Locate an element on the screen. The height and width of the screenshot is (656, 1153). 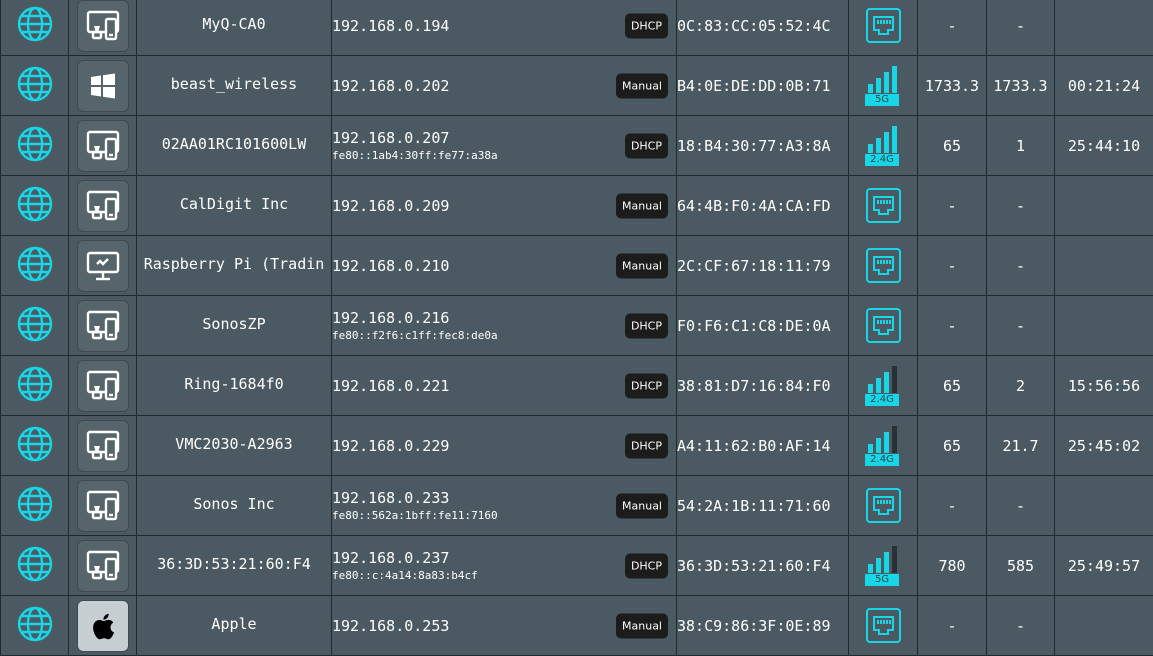
windows-icon is located at coordinates (103, 86).